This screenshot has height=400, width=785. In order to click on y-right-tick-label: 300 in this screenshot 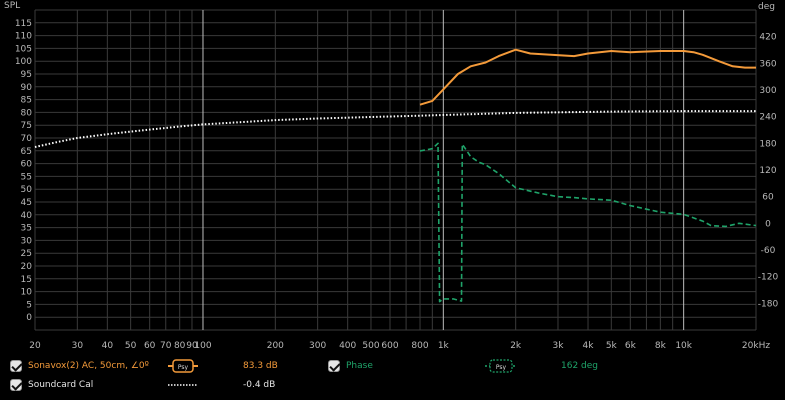, I will do `click(767, 91)`.